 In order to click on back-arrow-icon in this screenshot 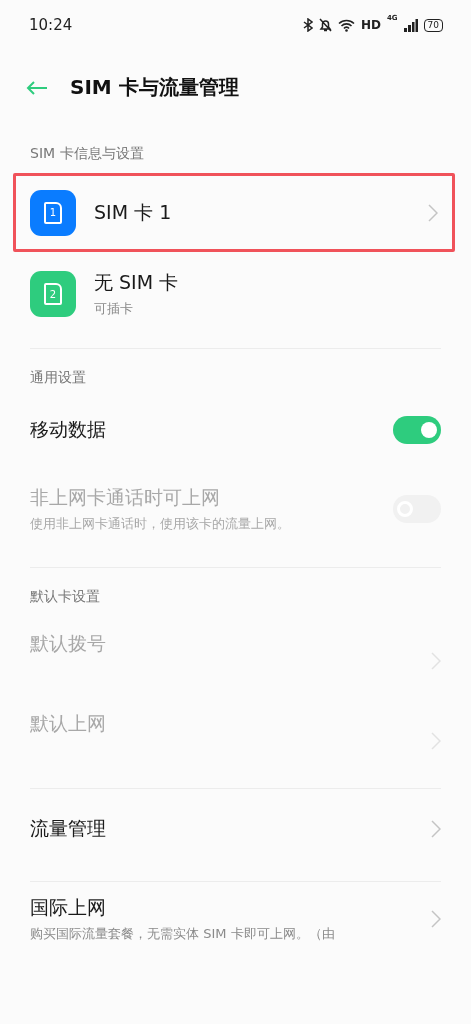, I will do `click(37, 87)`.